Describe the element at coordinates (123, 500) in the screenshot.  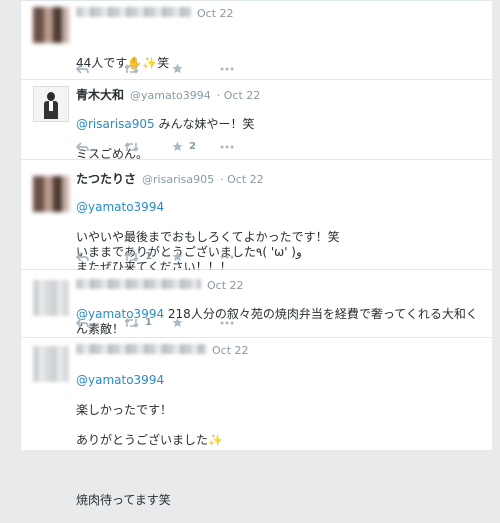
I see `tweet-line: 焼肉待ってます笑` at that location.